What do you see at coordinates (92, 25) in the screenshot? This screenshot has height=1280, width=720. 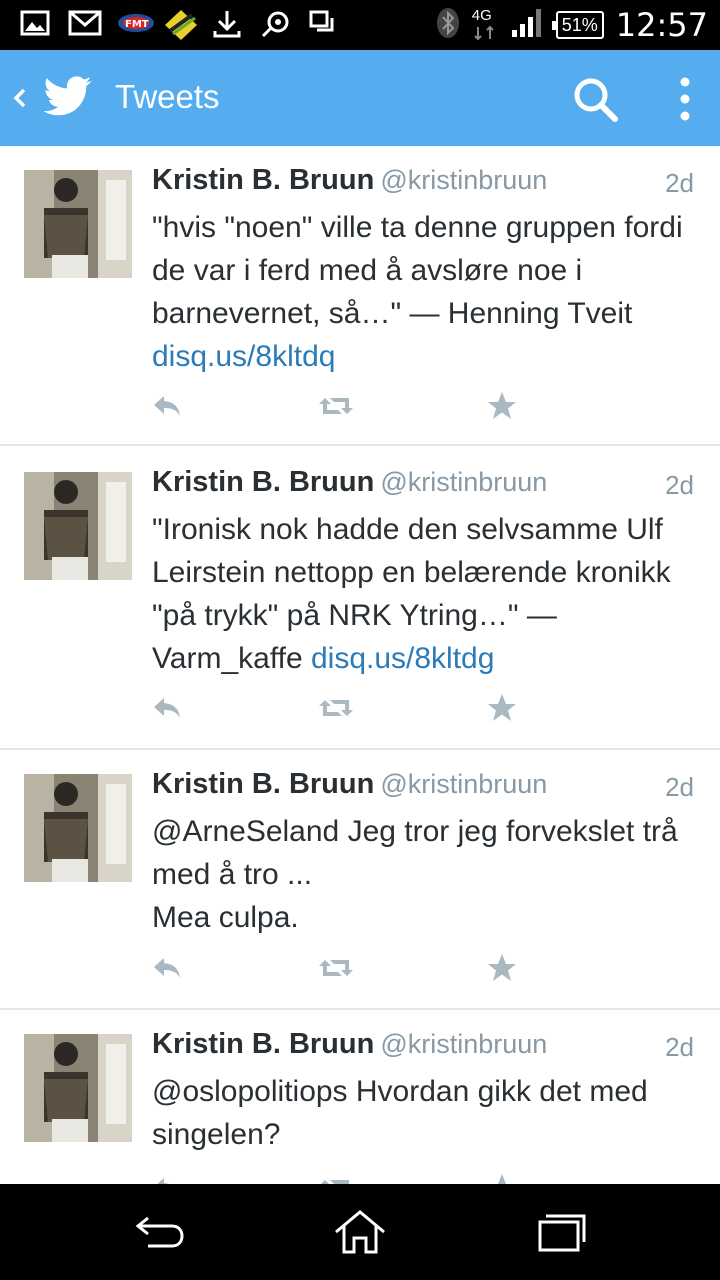 I see `gmail-icon` at bounding box center [92, 25].